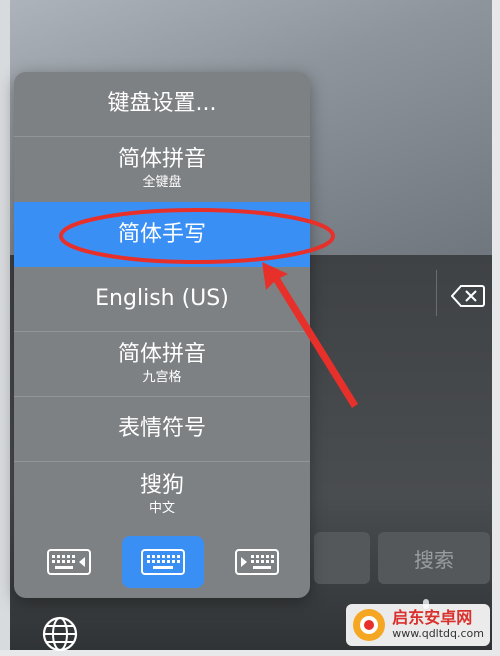 Image resolution: width=500 pixels, height=656 pixels. Describe the element at coordinates (161, 508) in the screenshot. I see `menu-item-sublabel: 中文` at that location.